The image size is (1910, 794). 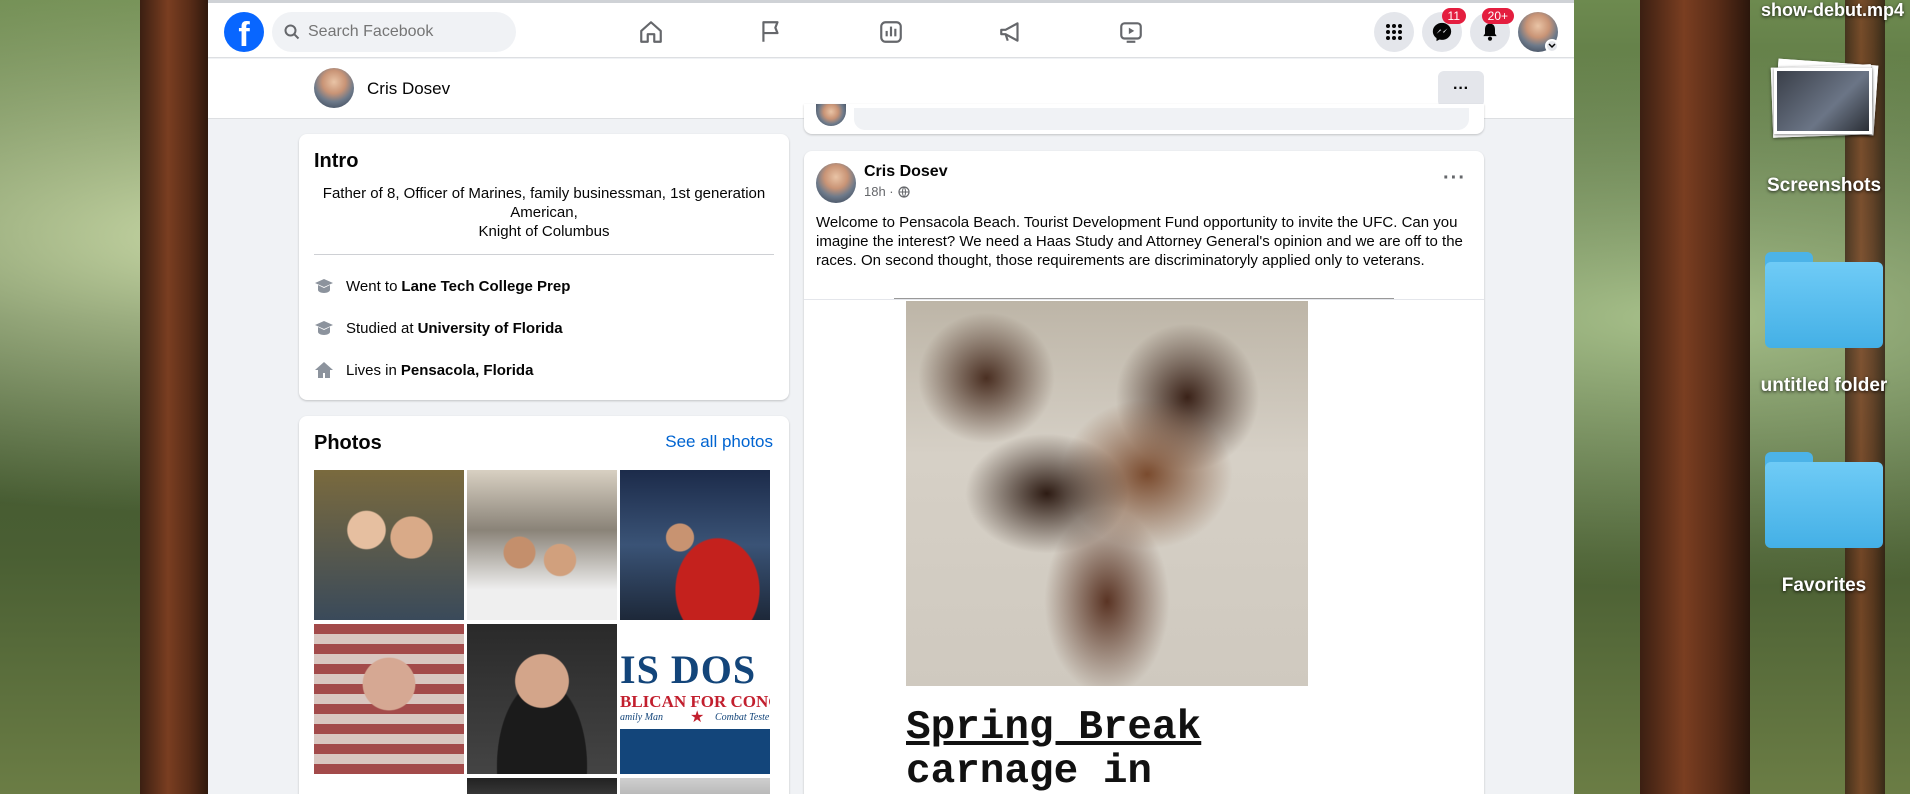 I want to click on nav-video, so click(x=1131, y=32).